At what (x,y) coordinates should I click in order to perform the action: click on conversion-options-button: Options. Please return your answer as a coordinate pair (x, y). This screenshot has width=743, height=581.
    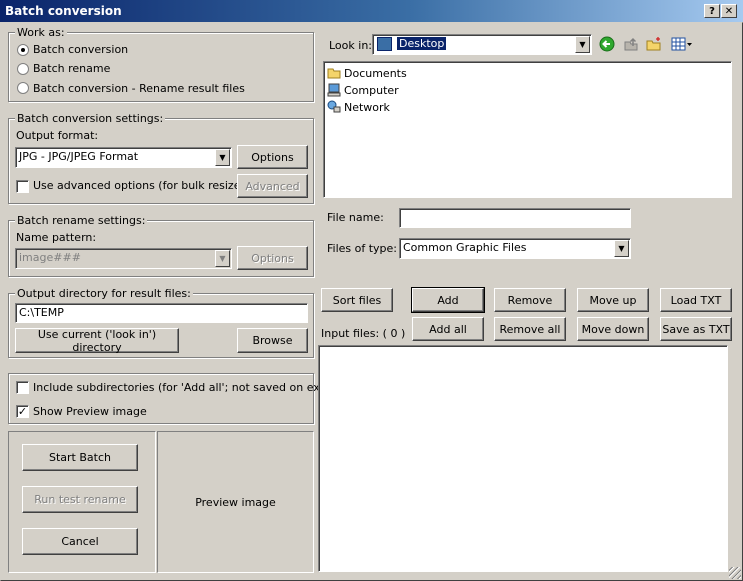
    Looking at the image, I should click on (272, 157).